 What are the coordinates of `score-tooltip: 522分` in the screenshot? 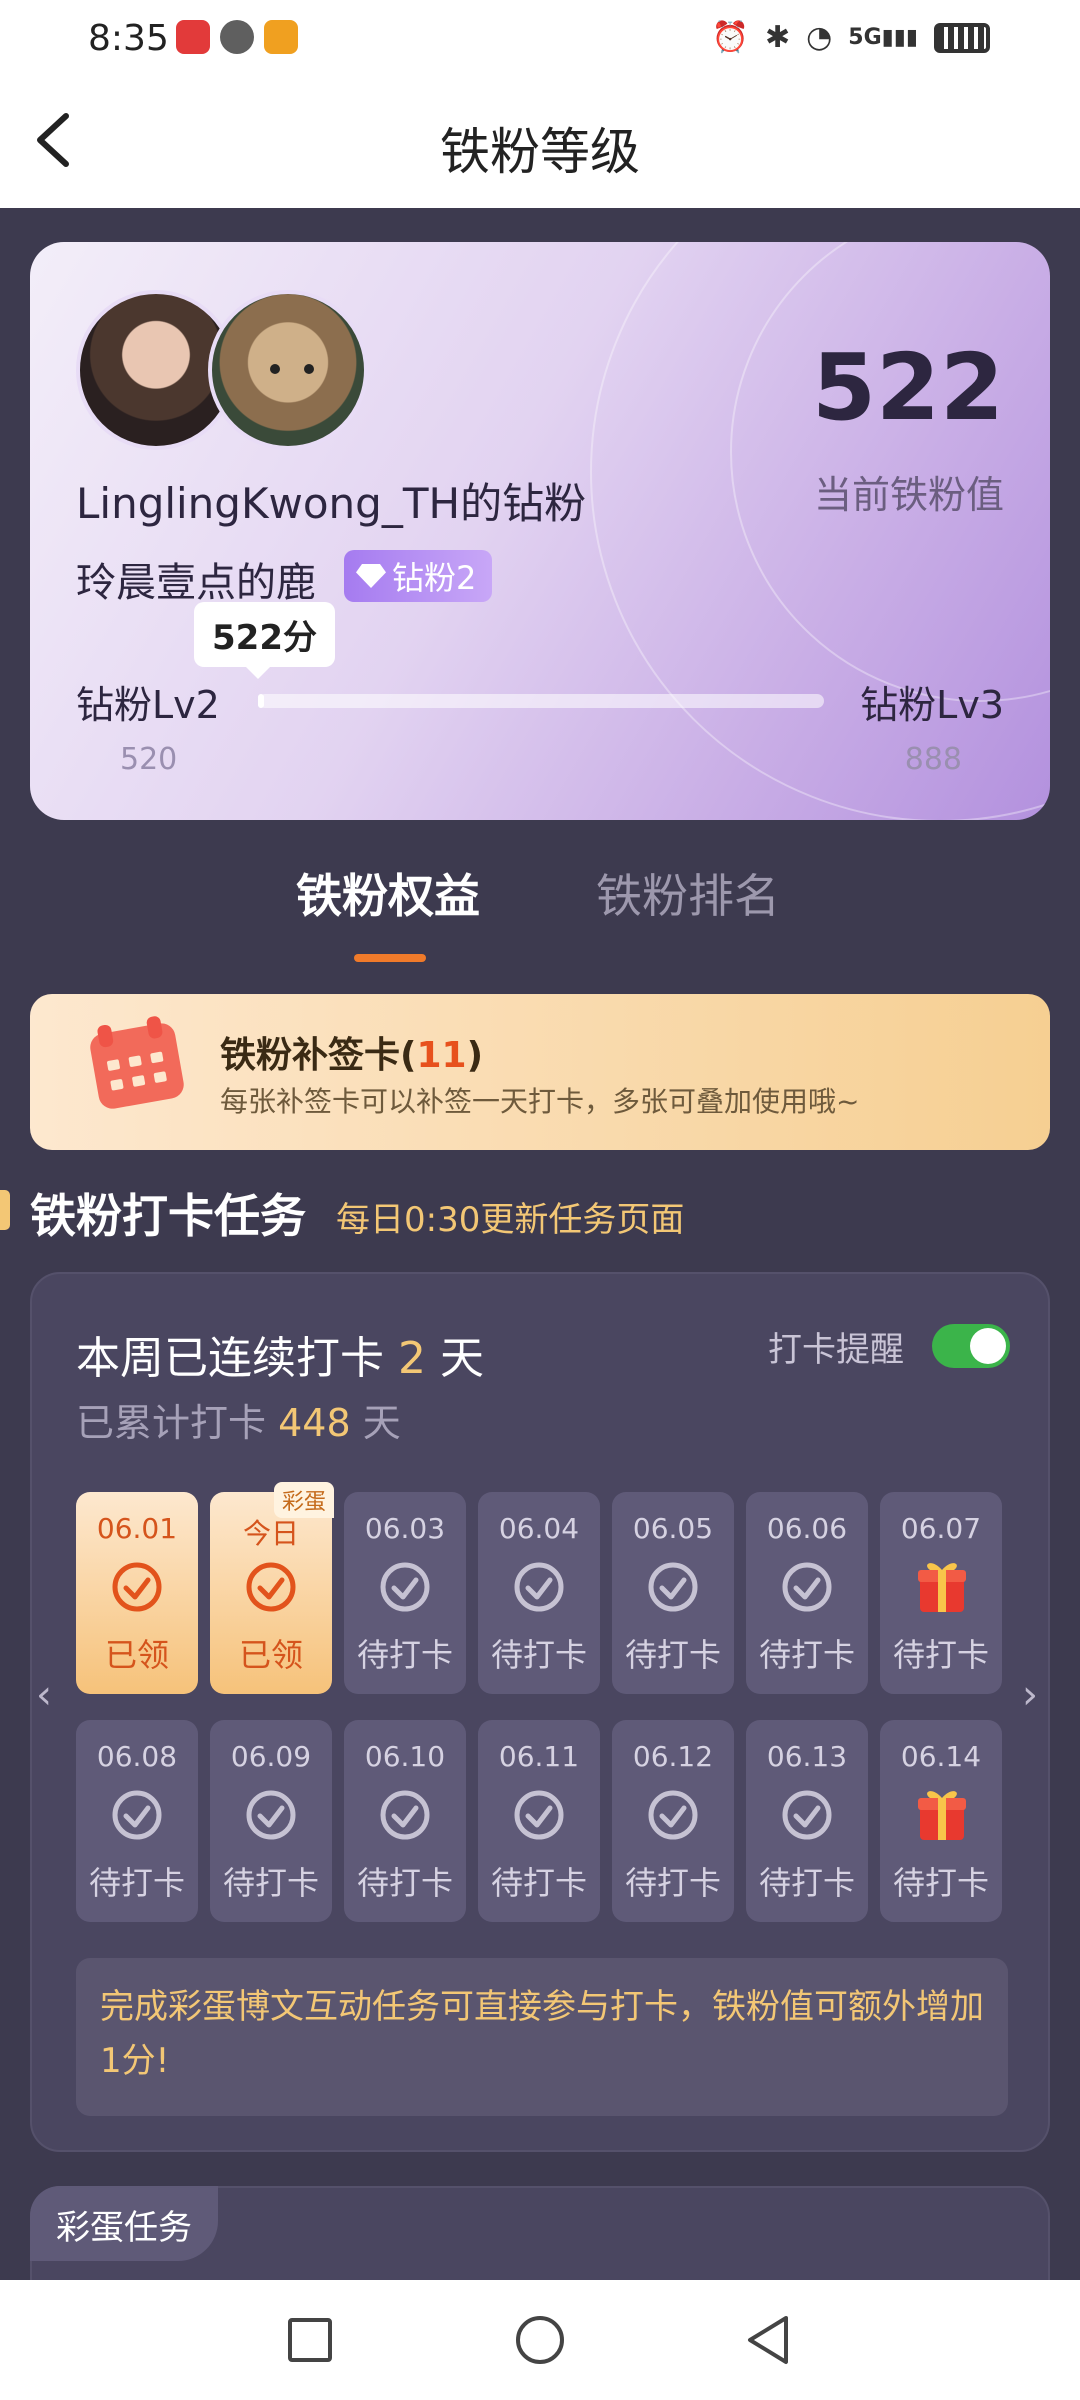 It's located at (264, 640).